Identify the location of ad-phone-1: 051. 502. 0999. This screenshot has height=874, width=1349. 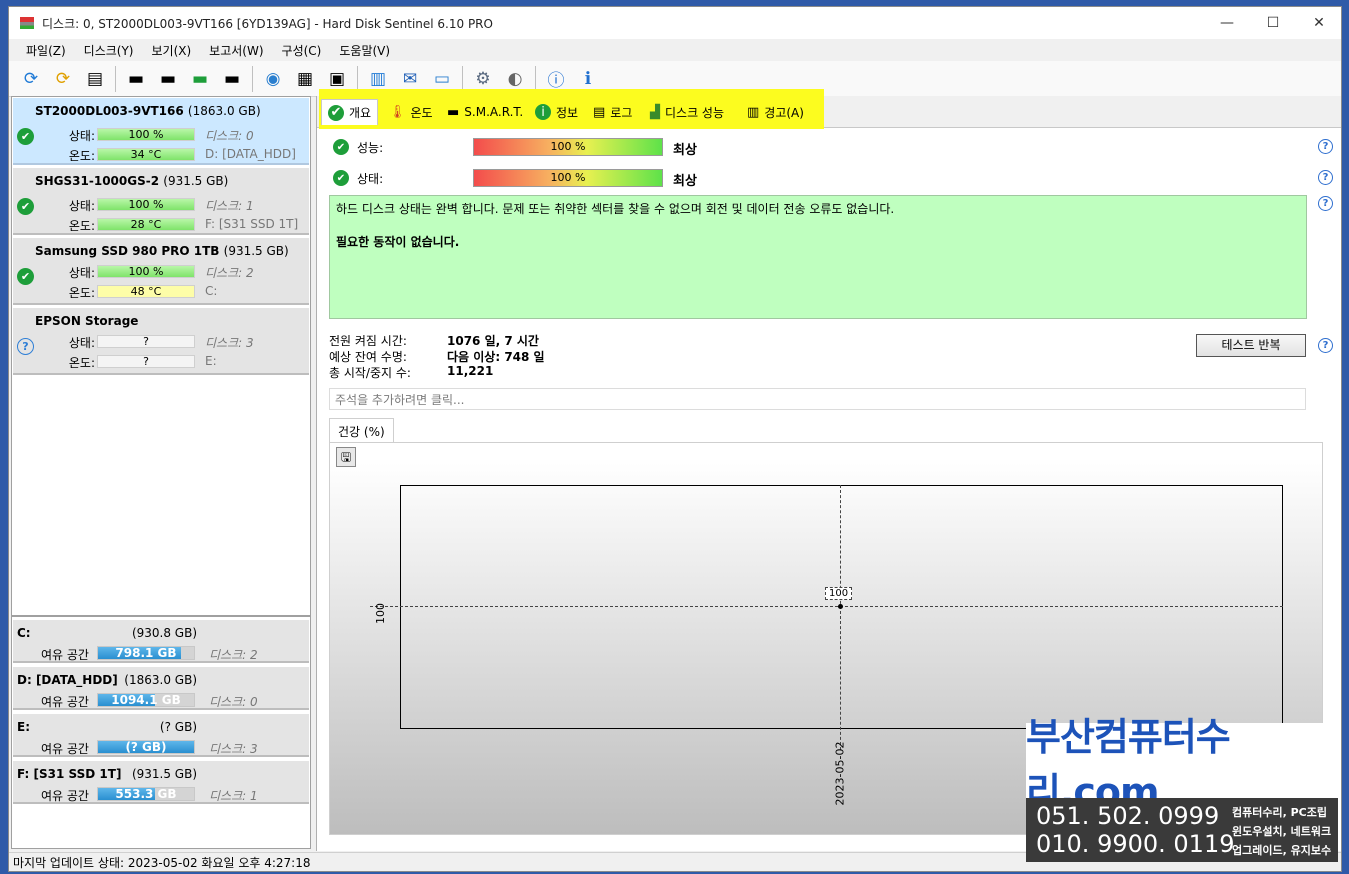
(1128, 816).